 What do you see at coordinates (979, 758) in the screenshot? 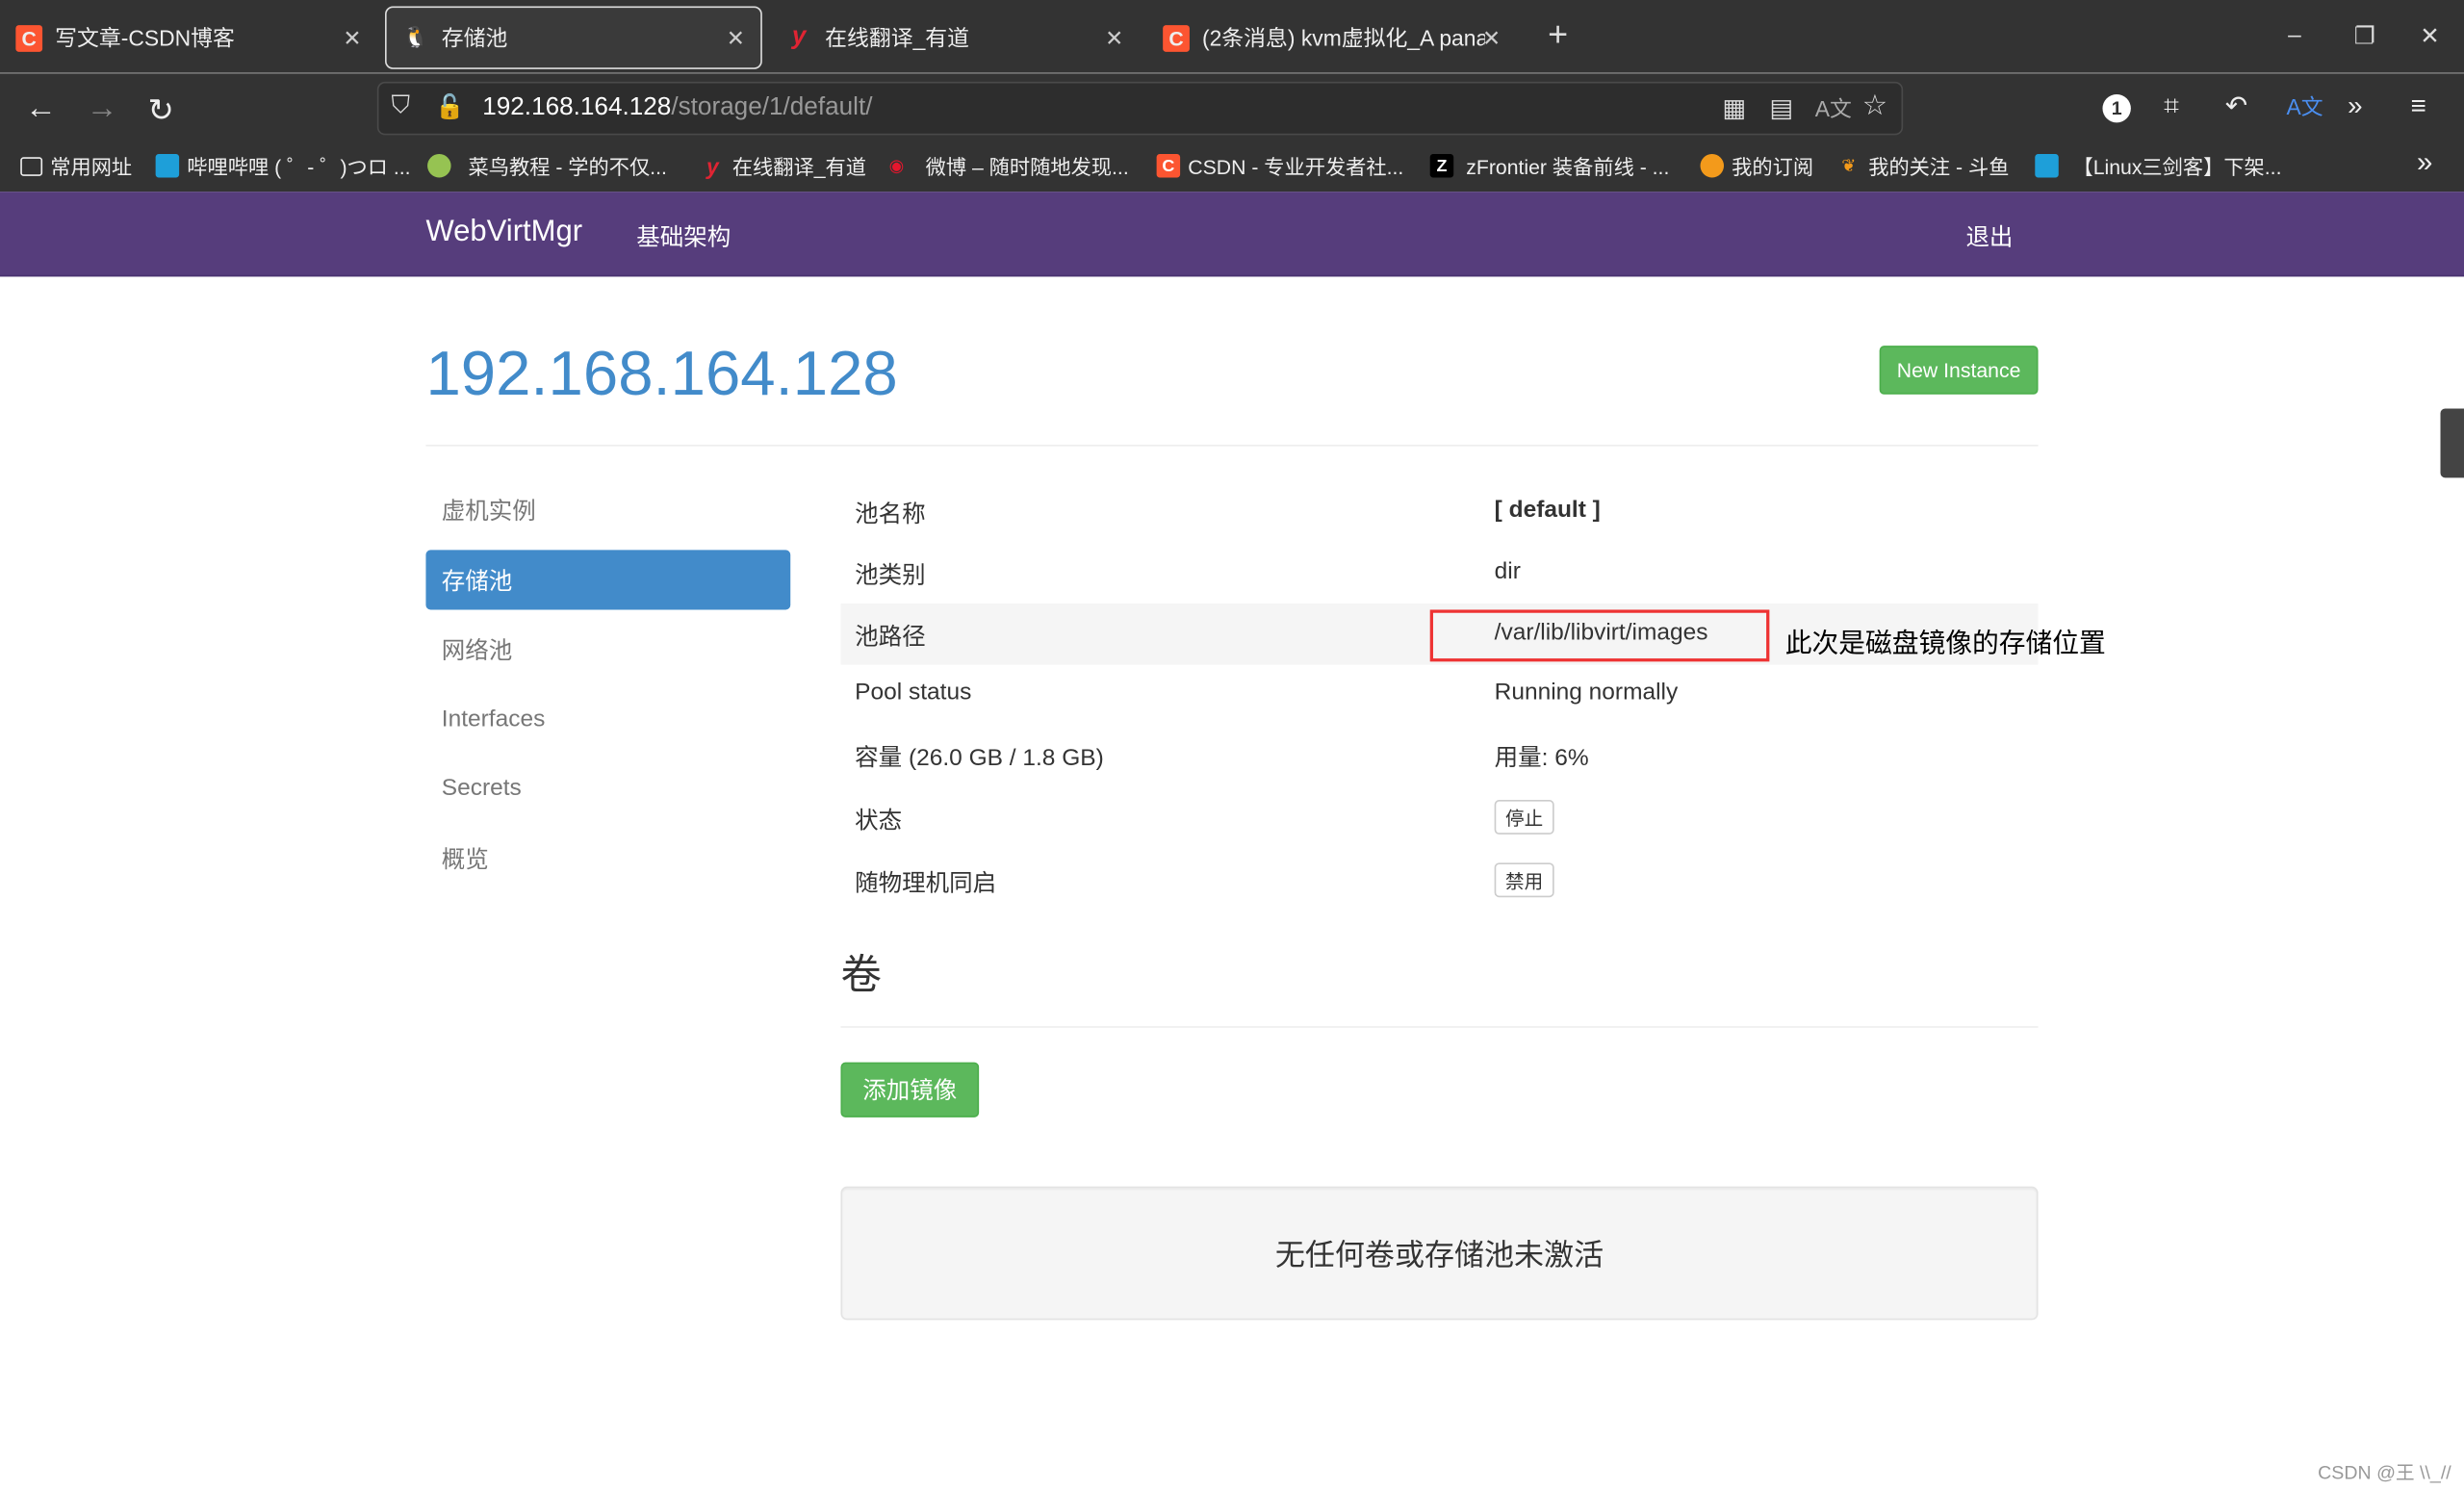
I see `capacity-label: 容量 (26.0 GB / 1.8 GB)` at bounding box center [979, 758].